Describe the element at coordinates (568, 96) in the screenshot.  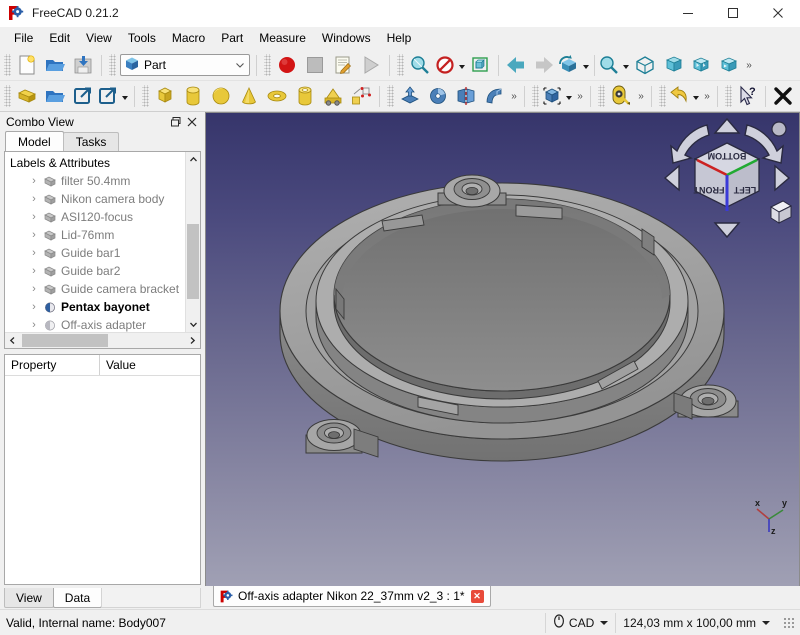
I see `section-caret-icon` at that location.